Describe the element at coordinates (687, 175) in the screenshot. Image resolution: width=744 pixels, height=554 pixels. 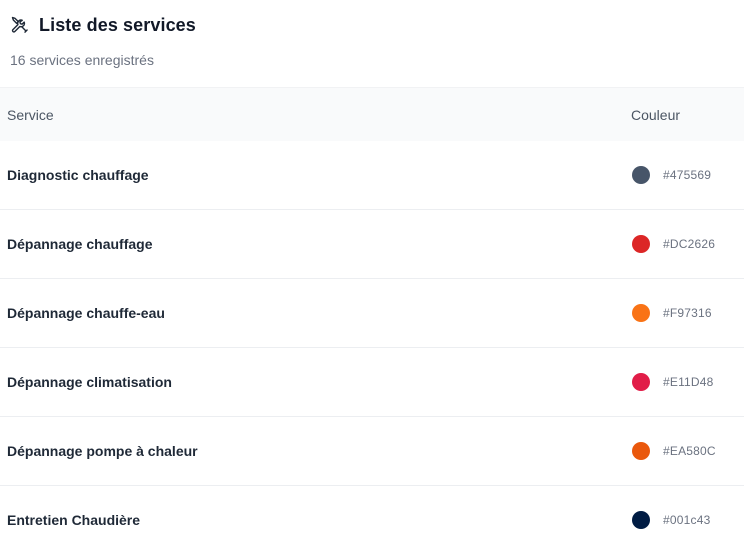
I see `color-hex-label: #475569` at that location.